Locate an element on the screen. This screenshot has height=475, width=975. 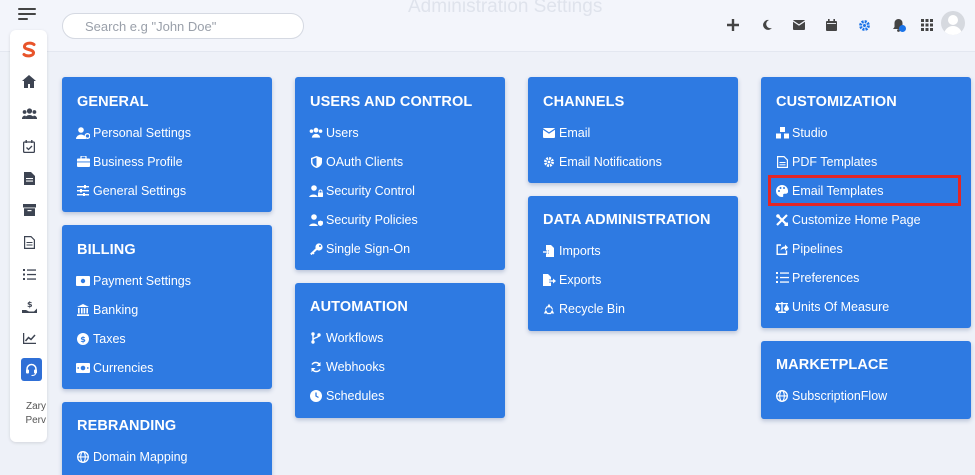
link-workflows: Workflows is located at coordinates (347, 337).